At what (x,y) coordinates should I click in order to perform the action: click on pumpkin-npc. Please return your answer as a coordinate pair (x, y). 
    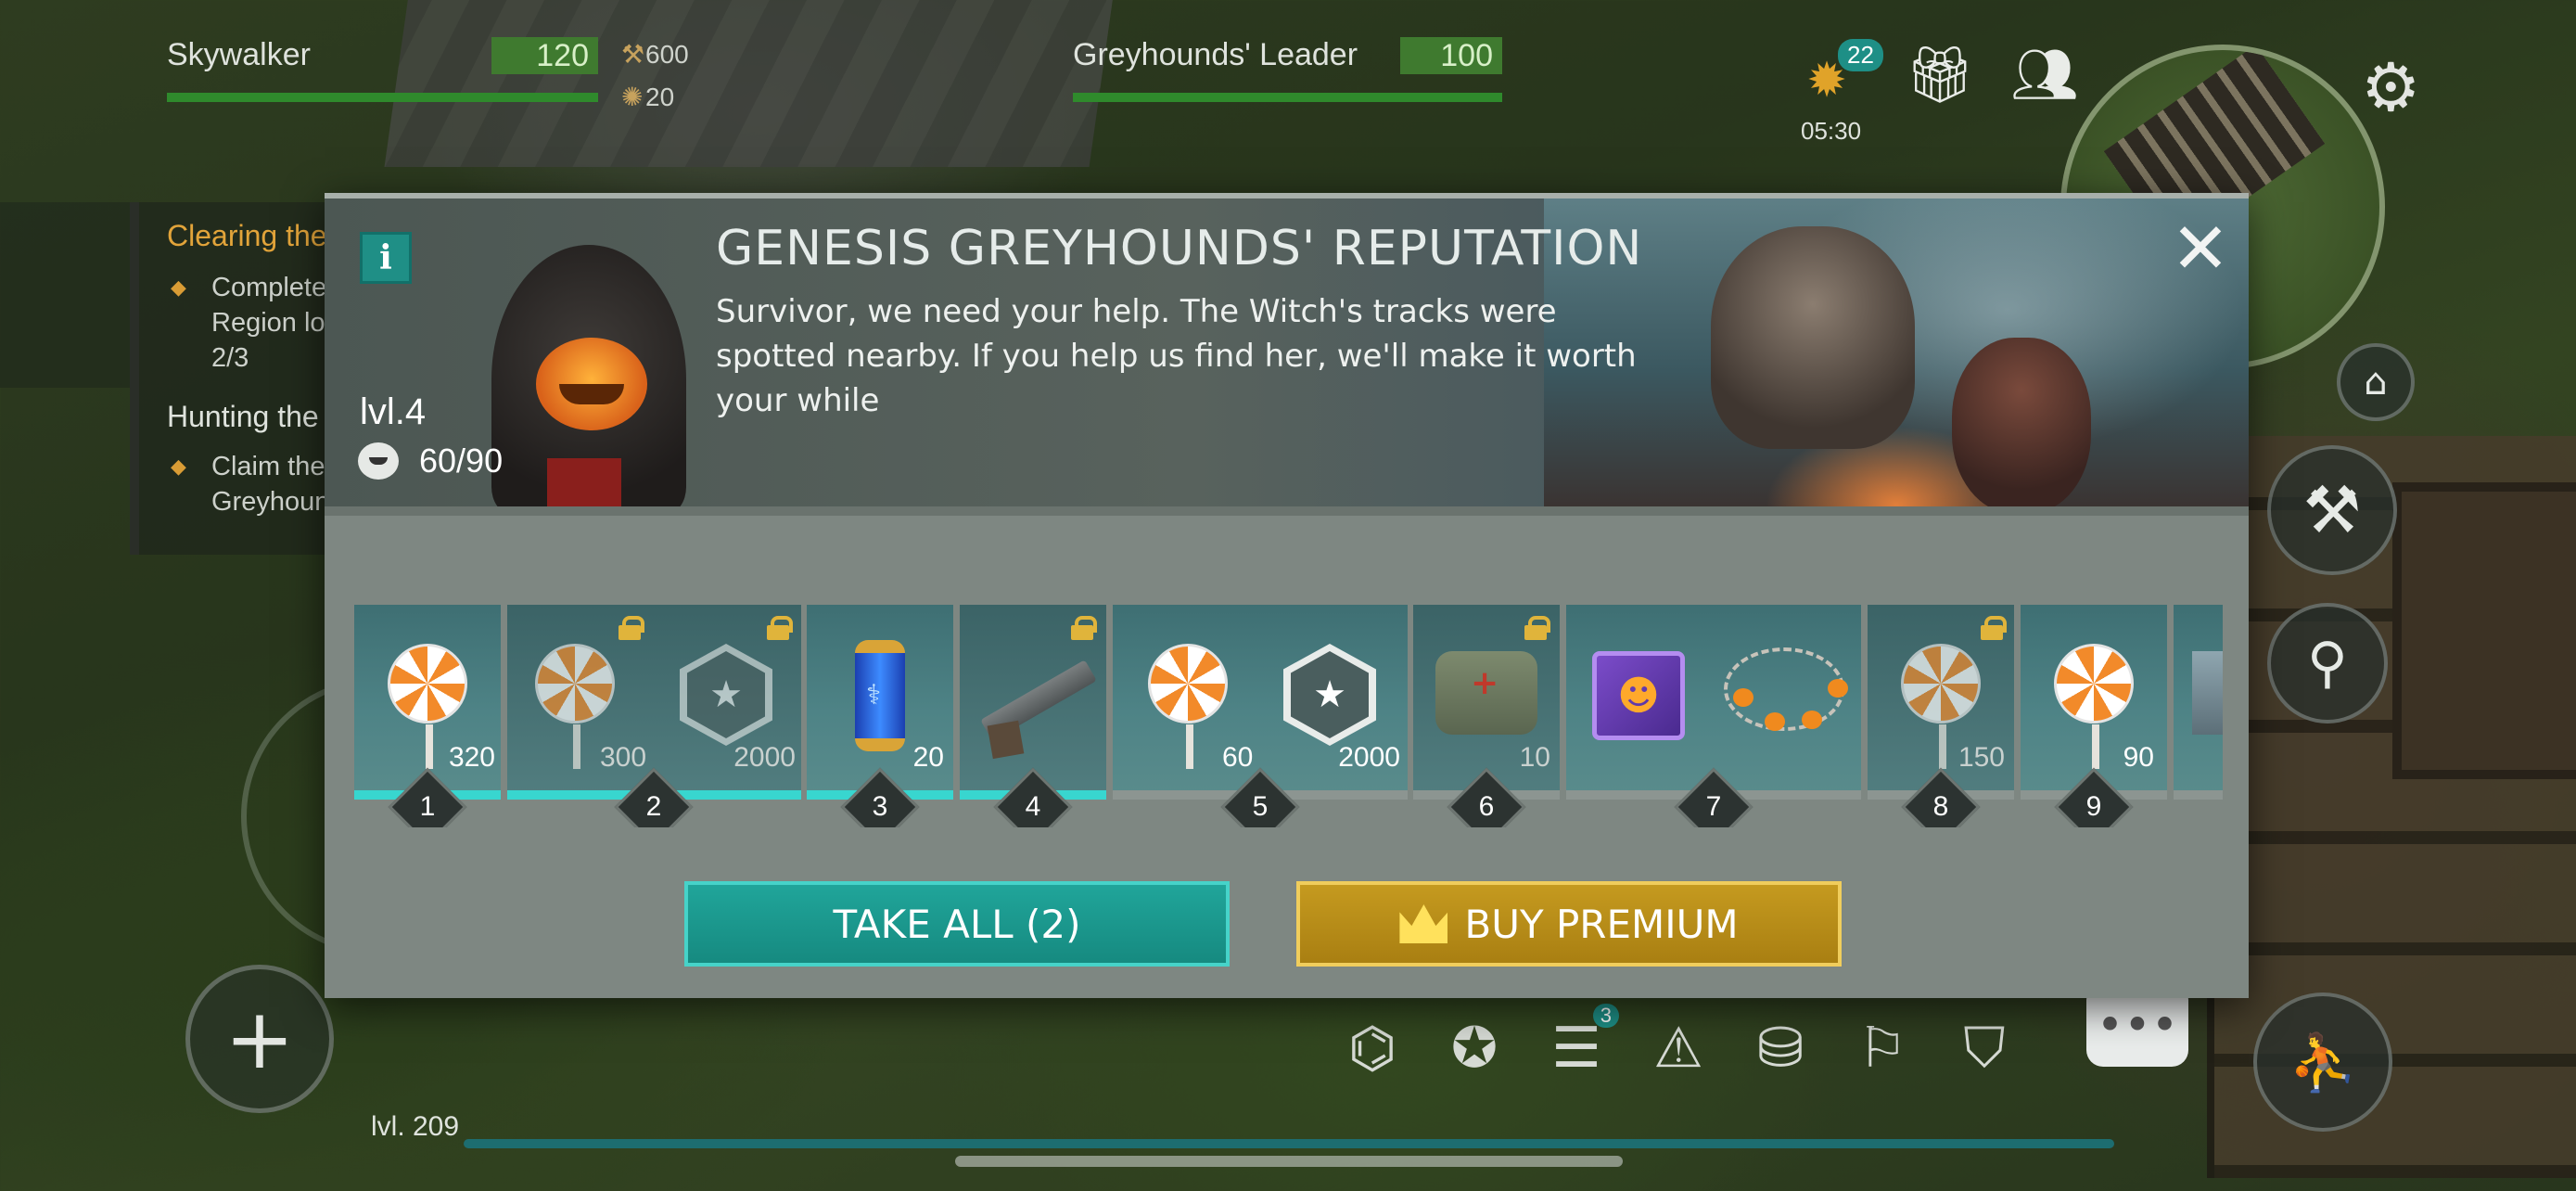
    Looking at the image, I should click on (588, 366).